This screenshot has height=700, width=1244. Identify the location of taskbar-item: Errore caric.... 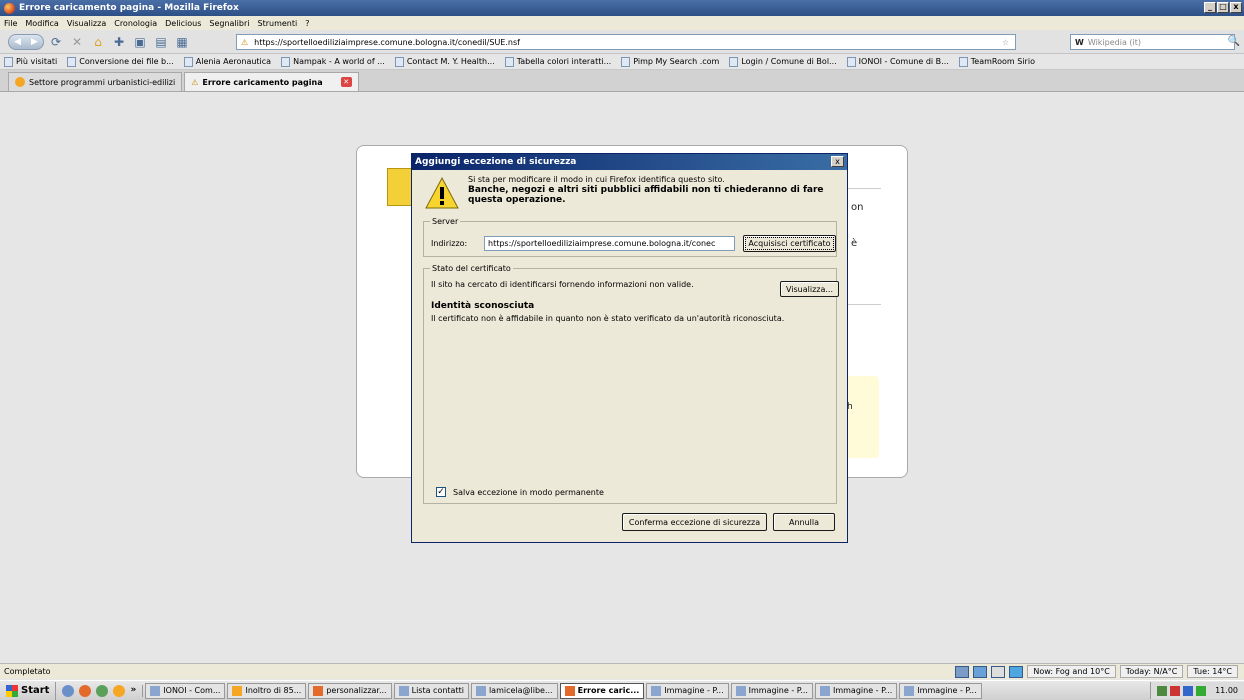
(602, 690).